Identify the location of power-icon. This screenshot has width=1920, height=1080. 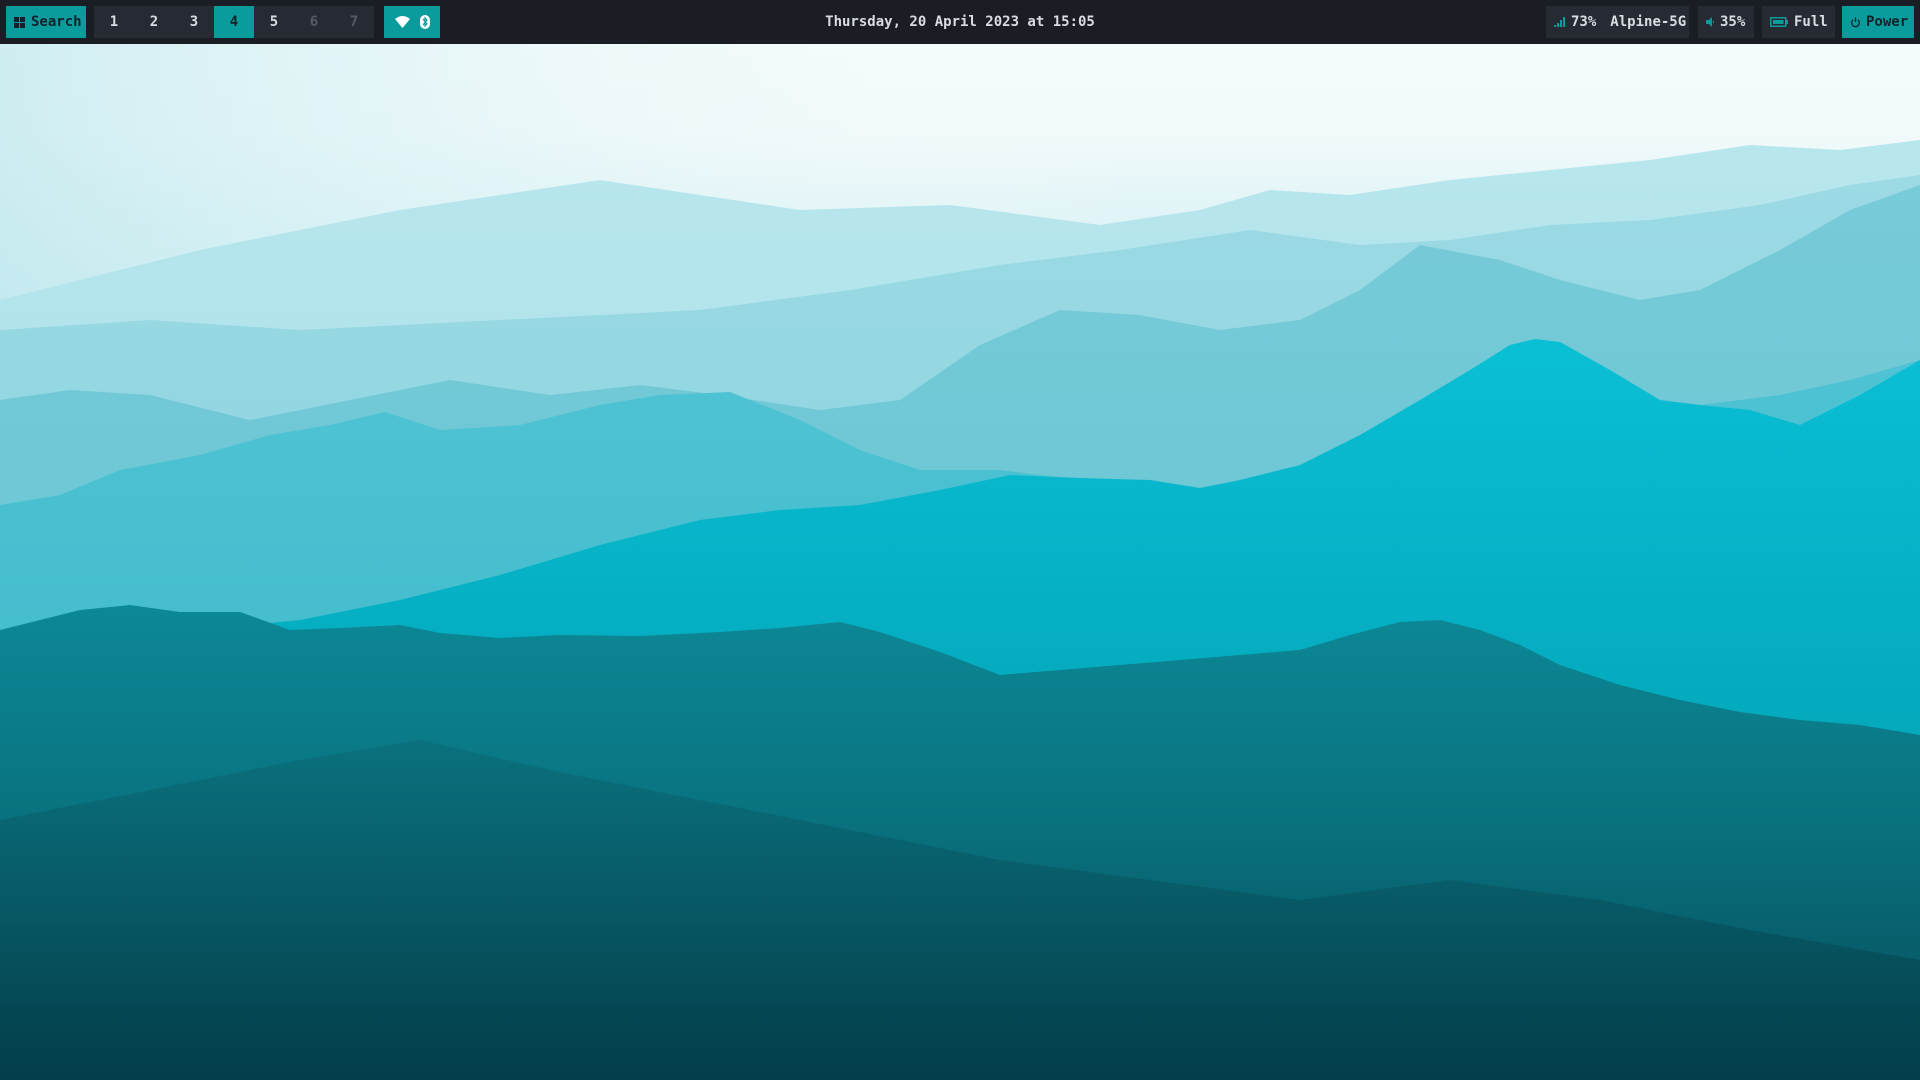
(1855, 21).